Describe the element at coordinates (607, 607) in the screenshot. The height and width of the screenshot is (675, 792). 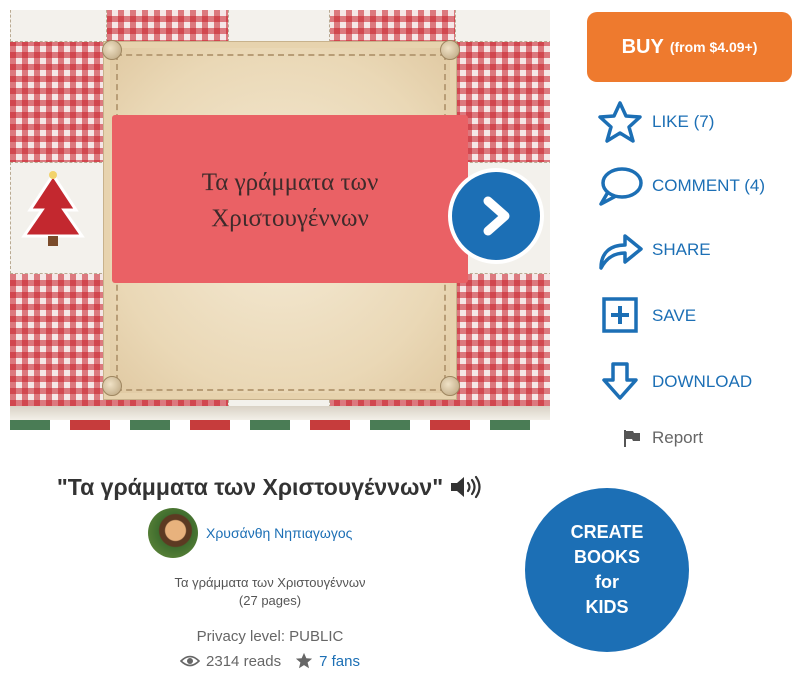
I see `create-line4: KIDS` at that location.